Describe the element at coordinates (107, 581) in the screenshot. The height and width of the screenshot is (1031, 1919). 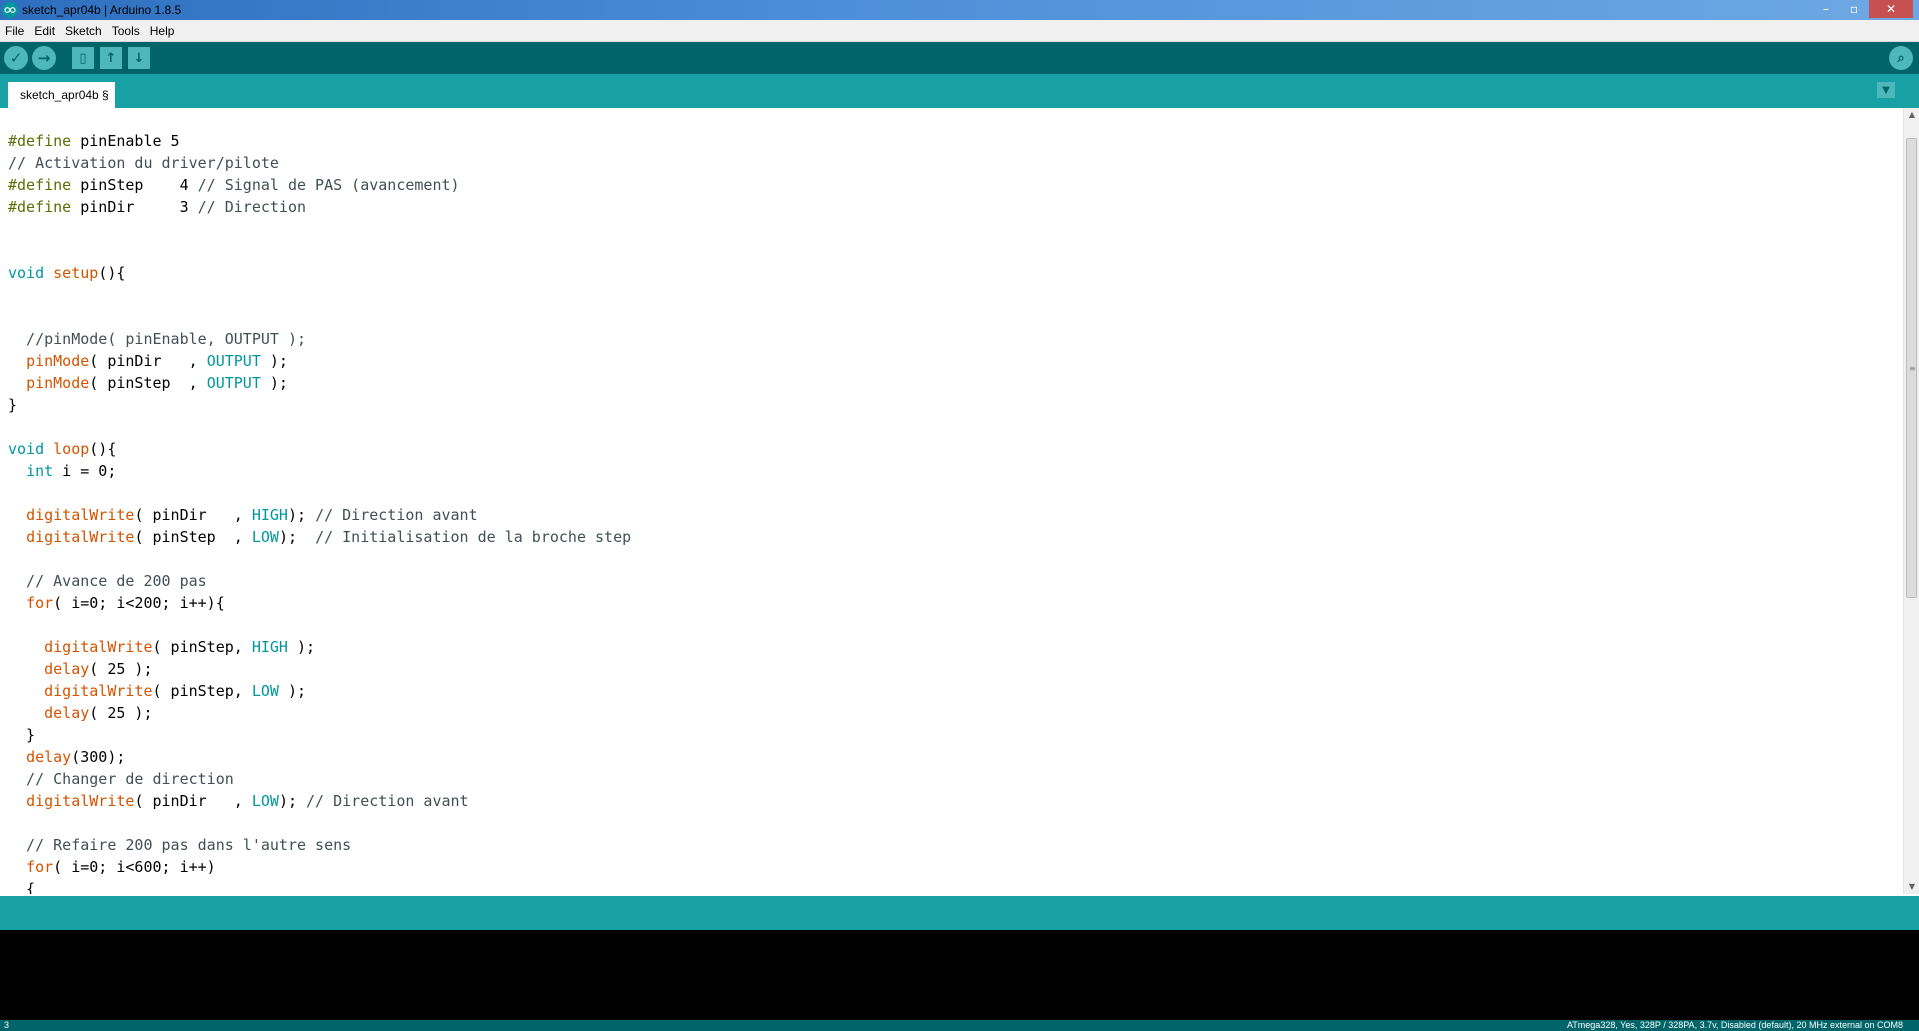
I see `code-token: // Avance de 200 pas` at that location.